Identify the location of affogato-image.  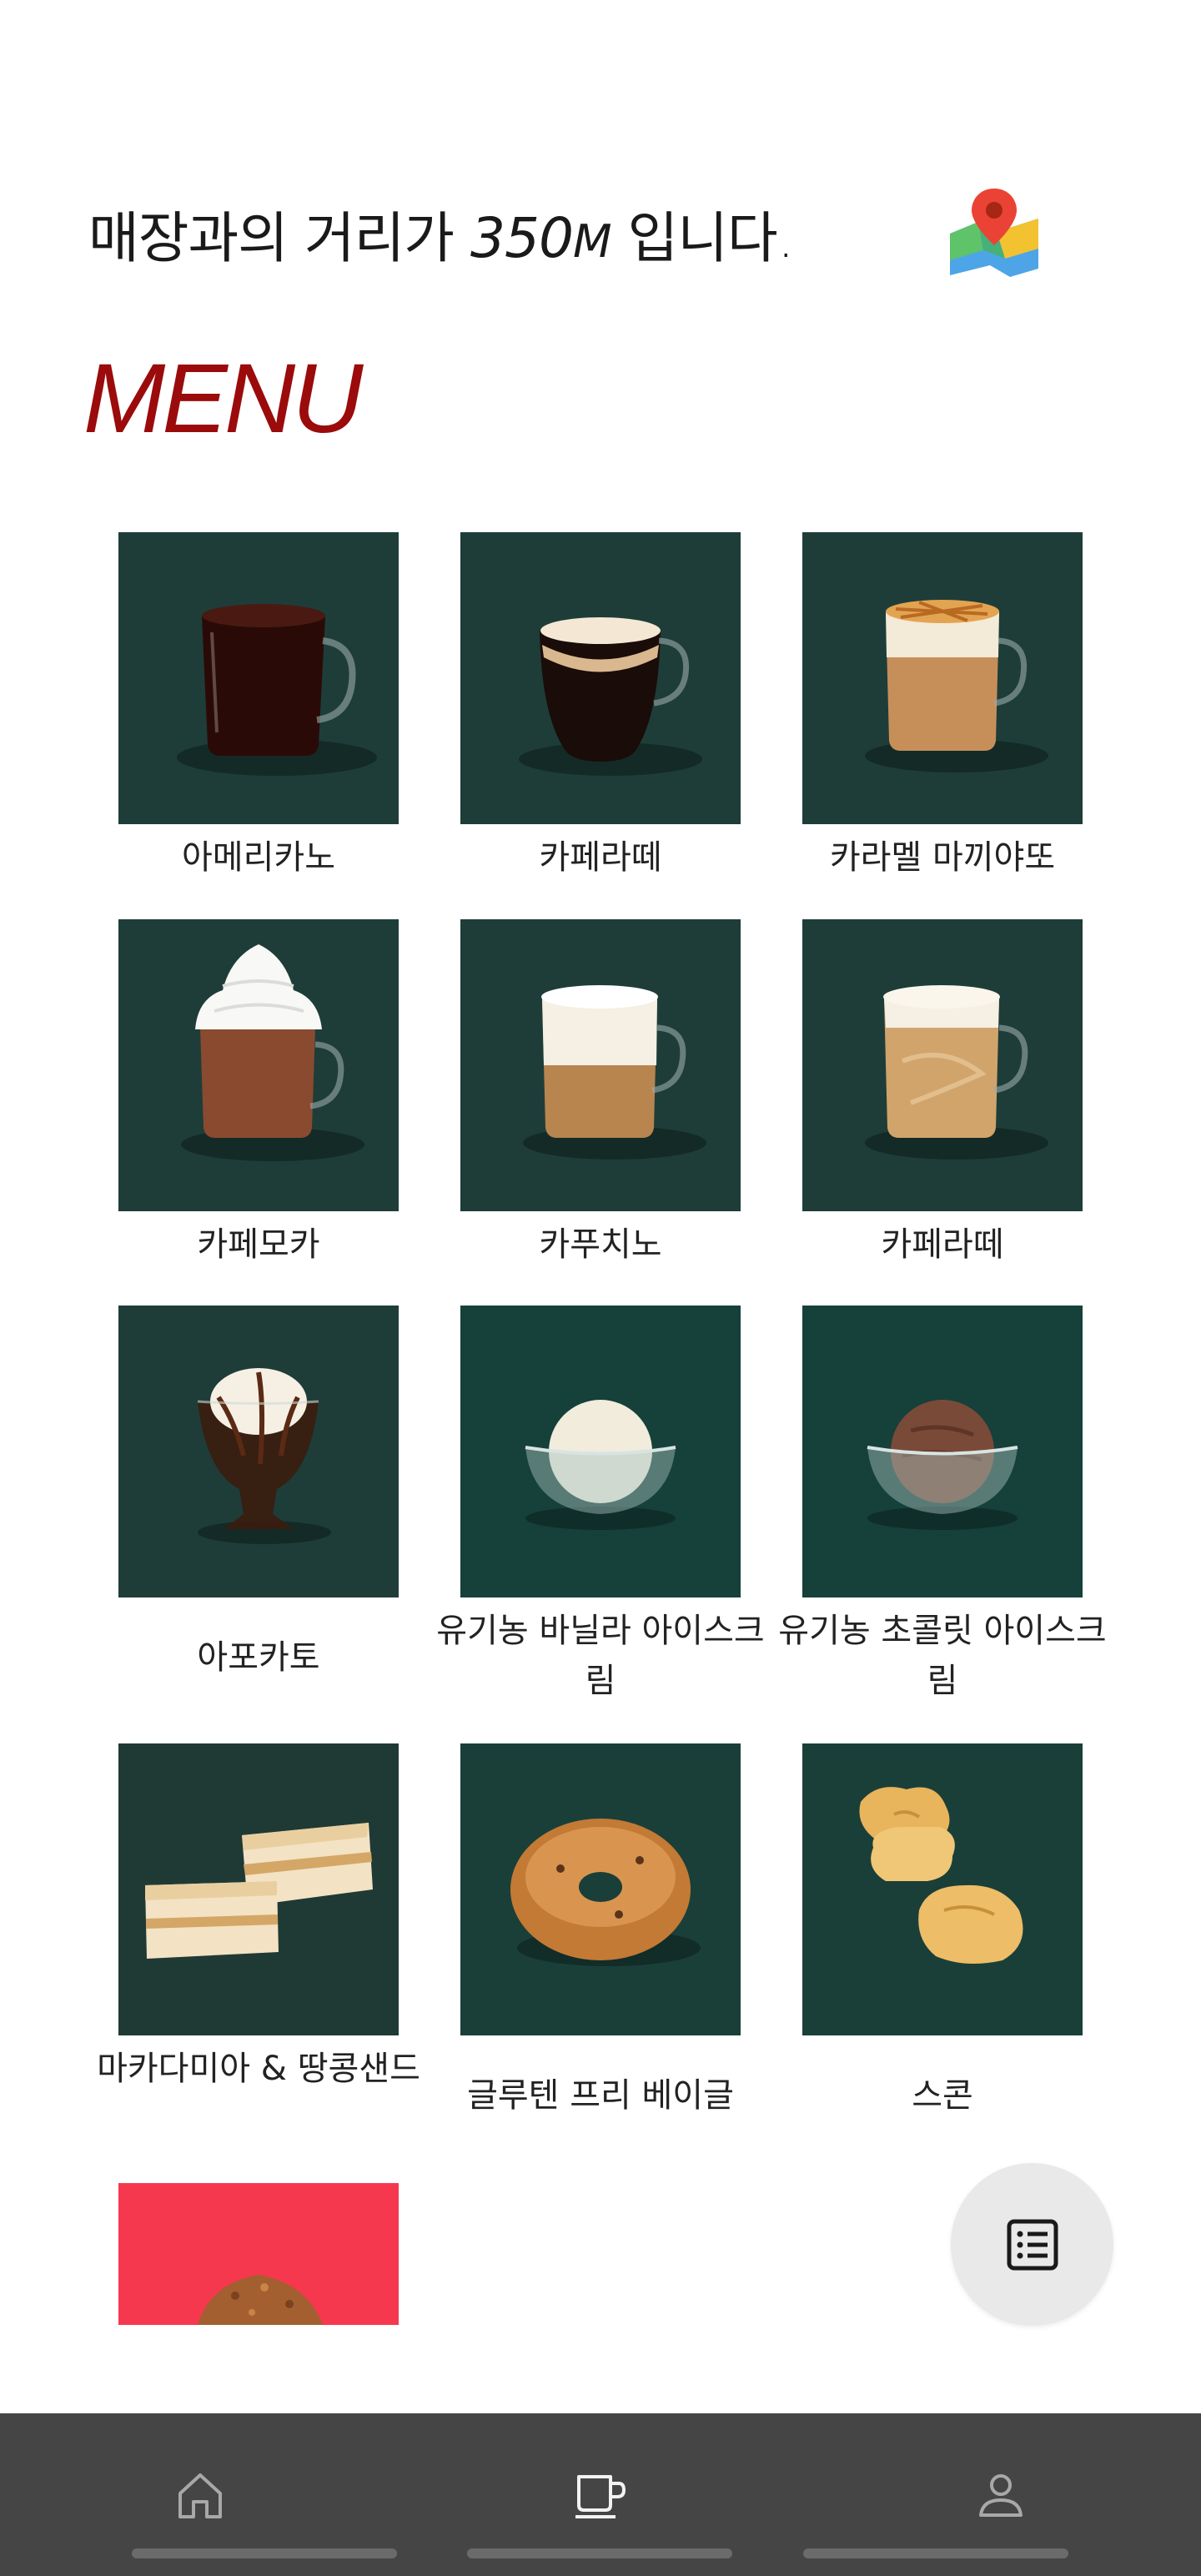
(259, 1451).